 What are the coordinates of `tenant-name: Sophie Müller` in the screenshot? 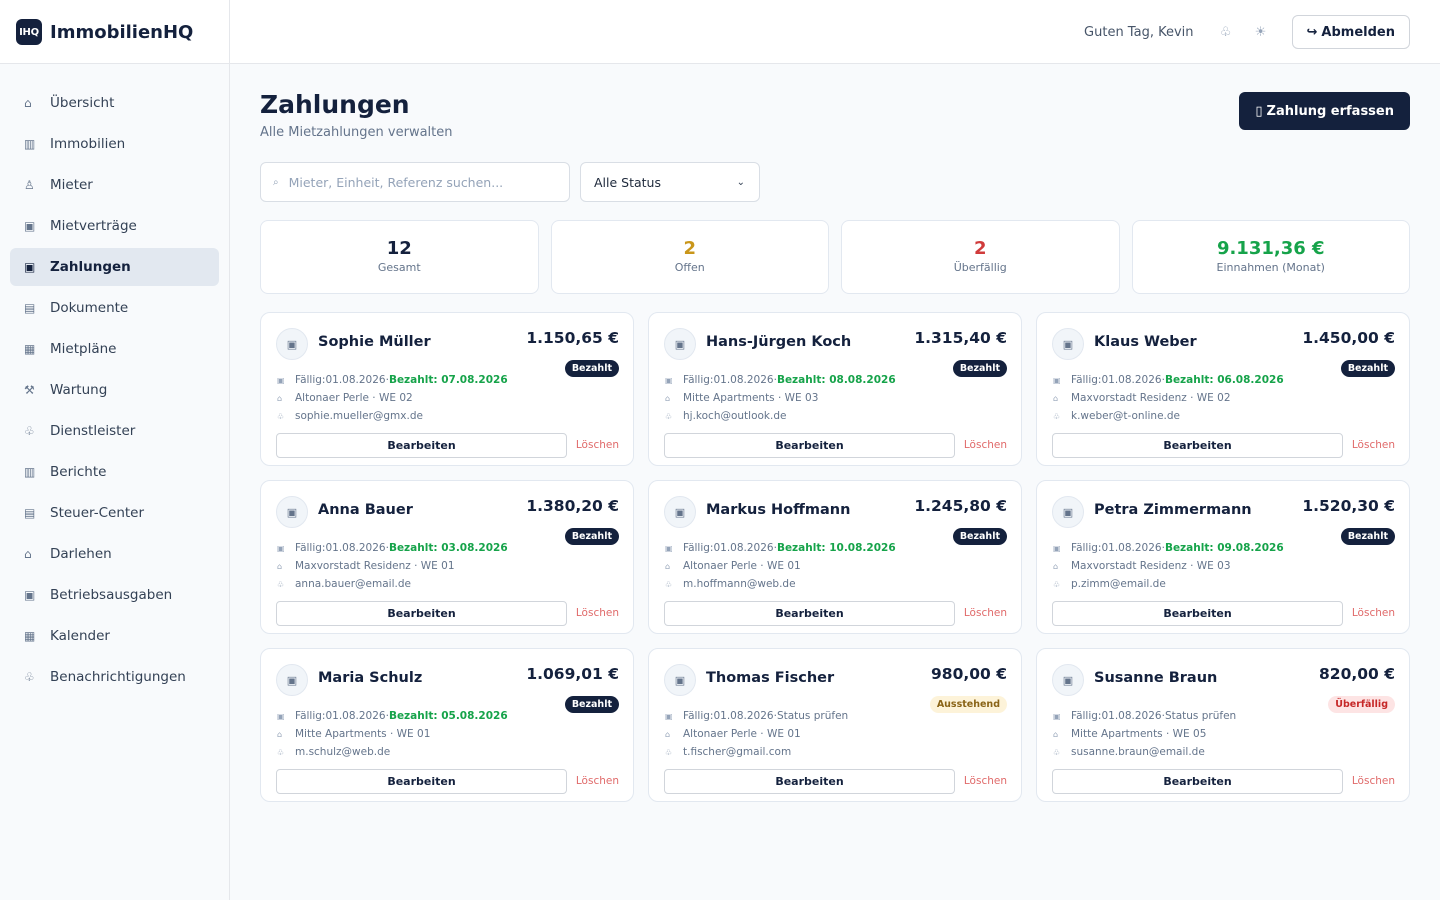 It's located at (374, 342).